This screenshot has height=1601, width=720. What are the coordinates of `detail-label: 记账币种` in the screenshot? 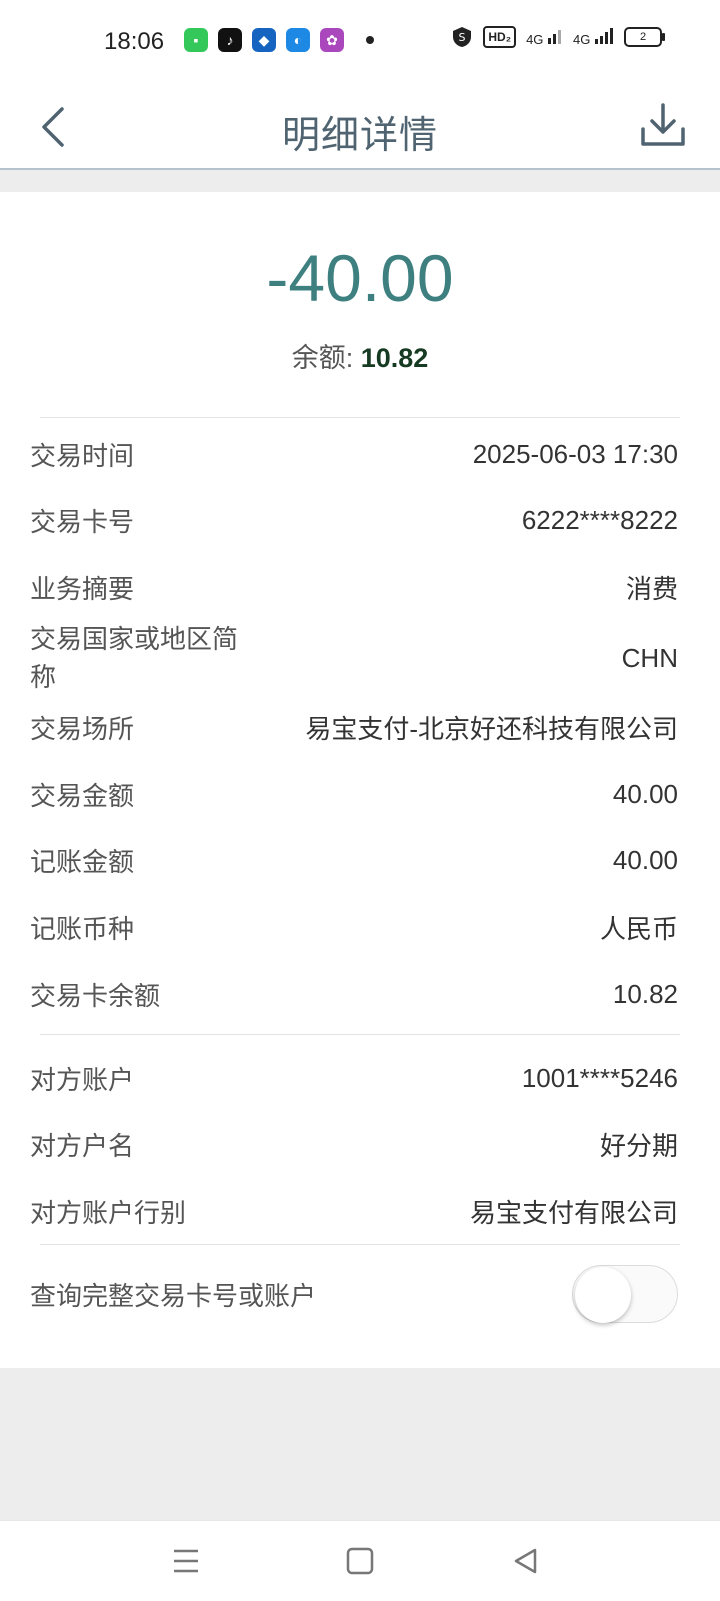 It's located at (82, 928).